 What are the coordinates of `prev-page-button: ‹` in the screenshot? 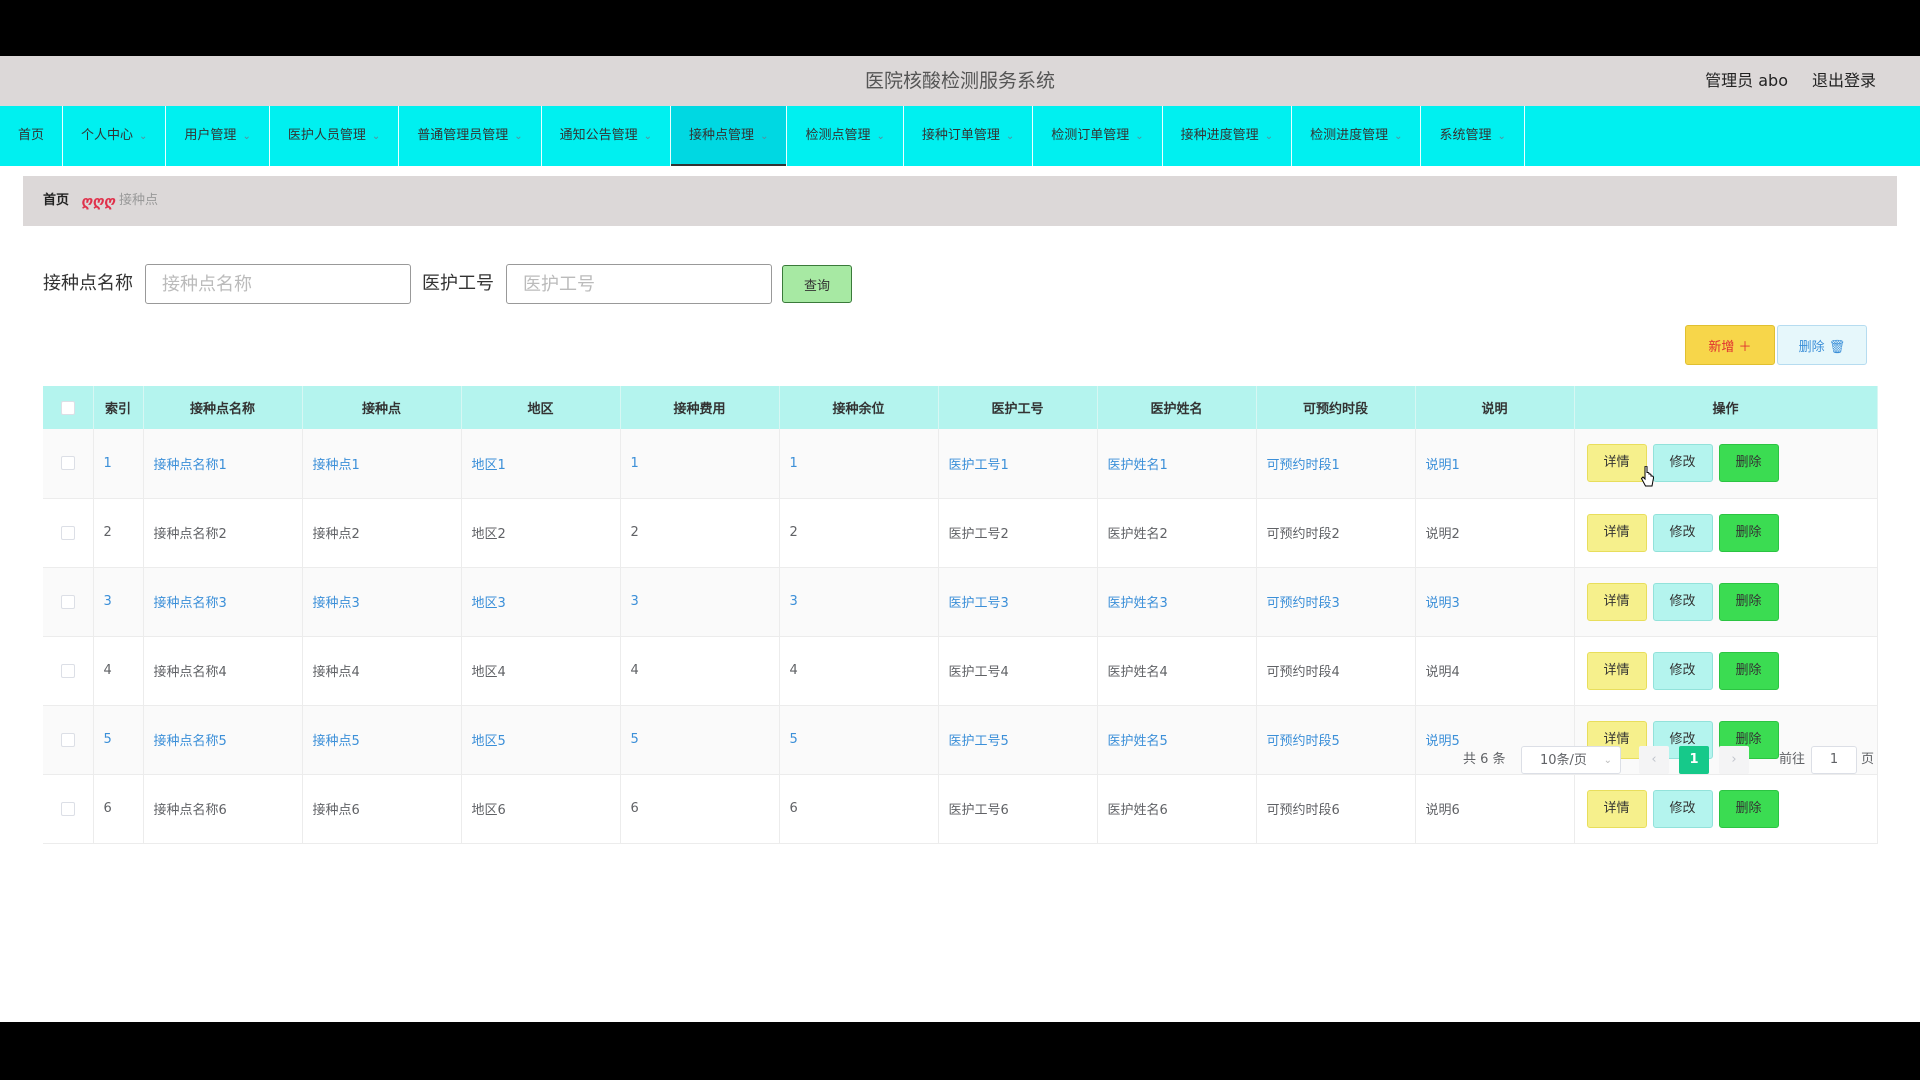 It's located at (1654, 760).